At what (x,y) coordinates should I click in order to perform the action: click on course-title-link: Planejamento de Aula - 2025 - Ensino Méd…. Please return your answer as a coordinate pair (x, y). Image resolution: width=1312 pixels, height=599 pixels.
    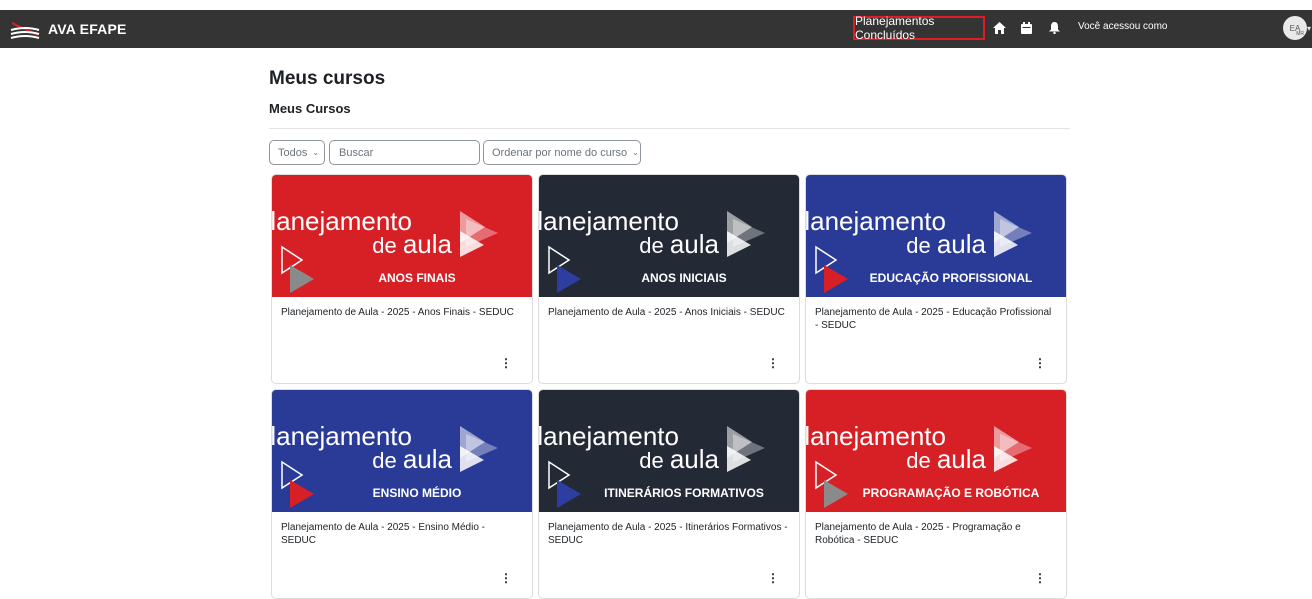
    Looking at the image, I should click on (401, 534).